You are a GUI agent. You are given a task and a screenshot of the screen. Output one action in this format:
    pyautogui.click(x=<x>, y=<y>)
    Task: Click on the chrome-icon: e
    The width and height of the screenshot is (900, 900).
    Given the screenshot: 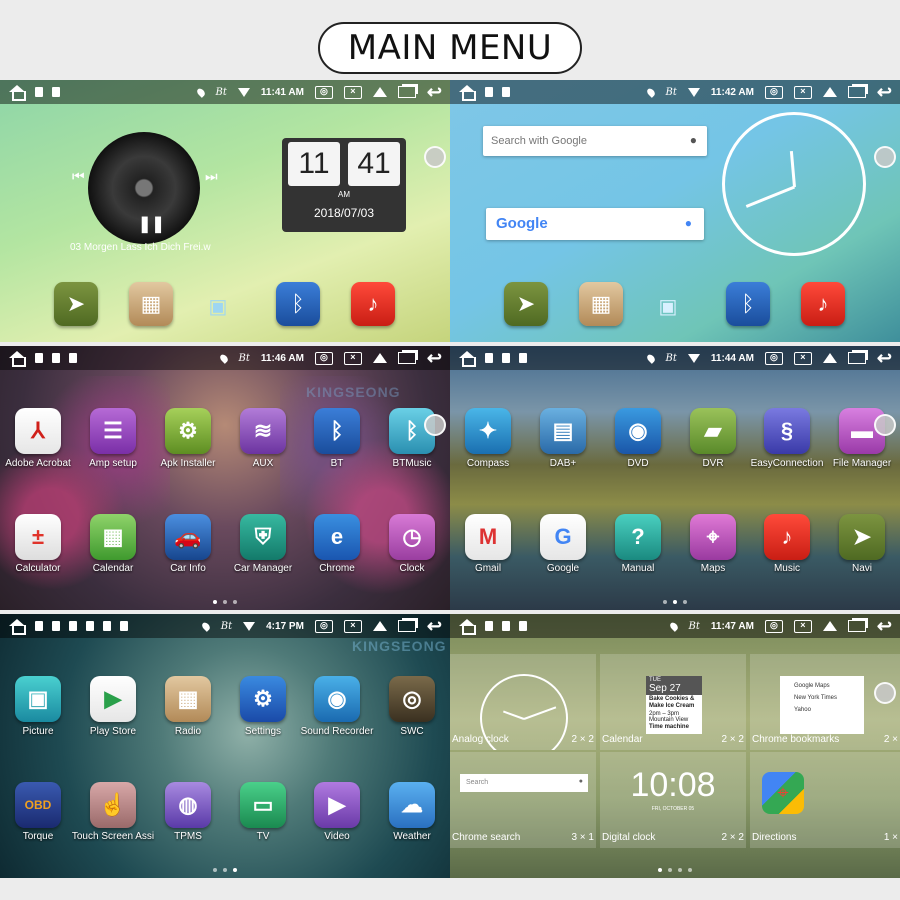 What is the action you would take?
    pyautogui.click(x=337, y=537)
    